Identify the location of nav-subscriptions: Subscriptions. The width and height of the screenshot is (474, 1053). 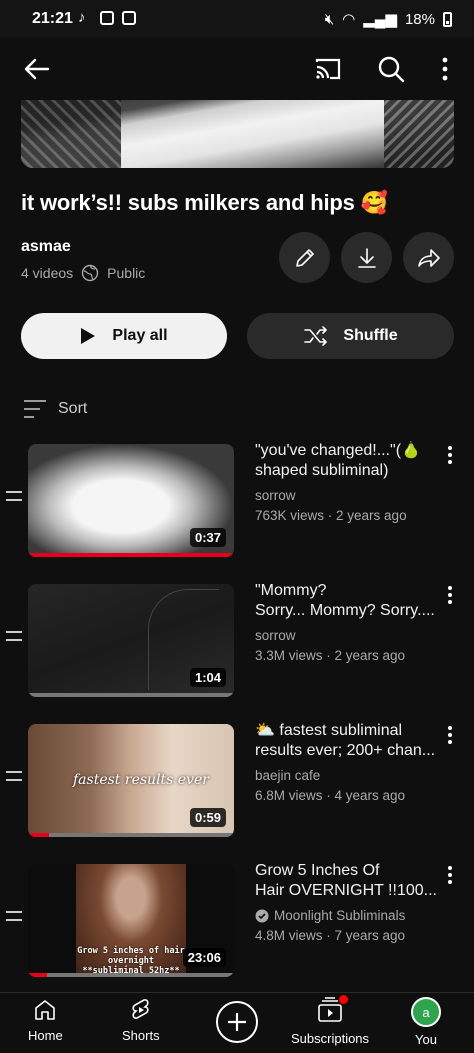
(330, 1020).